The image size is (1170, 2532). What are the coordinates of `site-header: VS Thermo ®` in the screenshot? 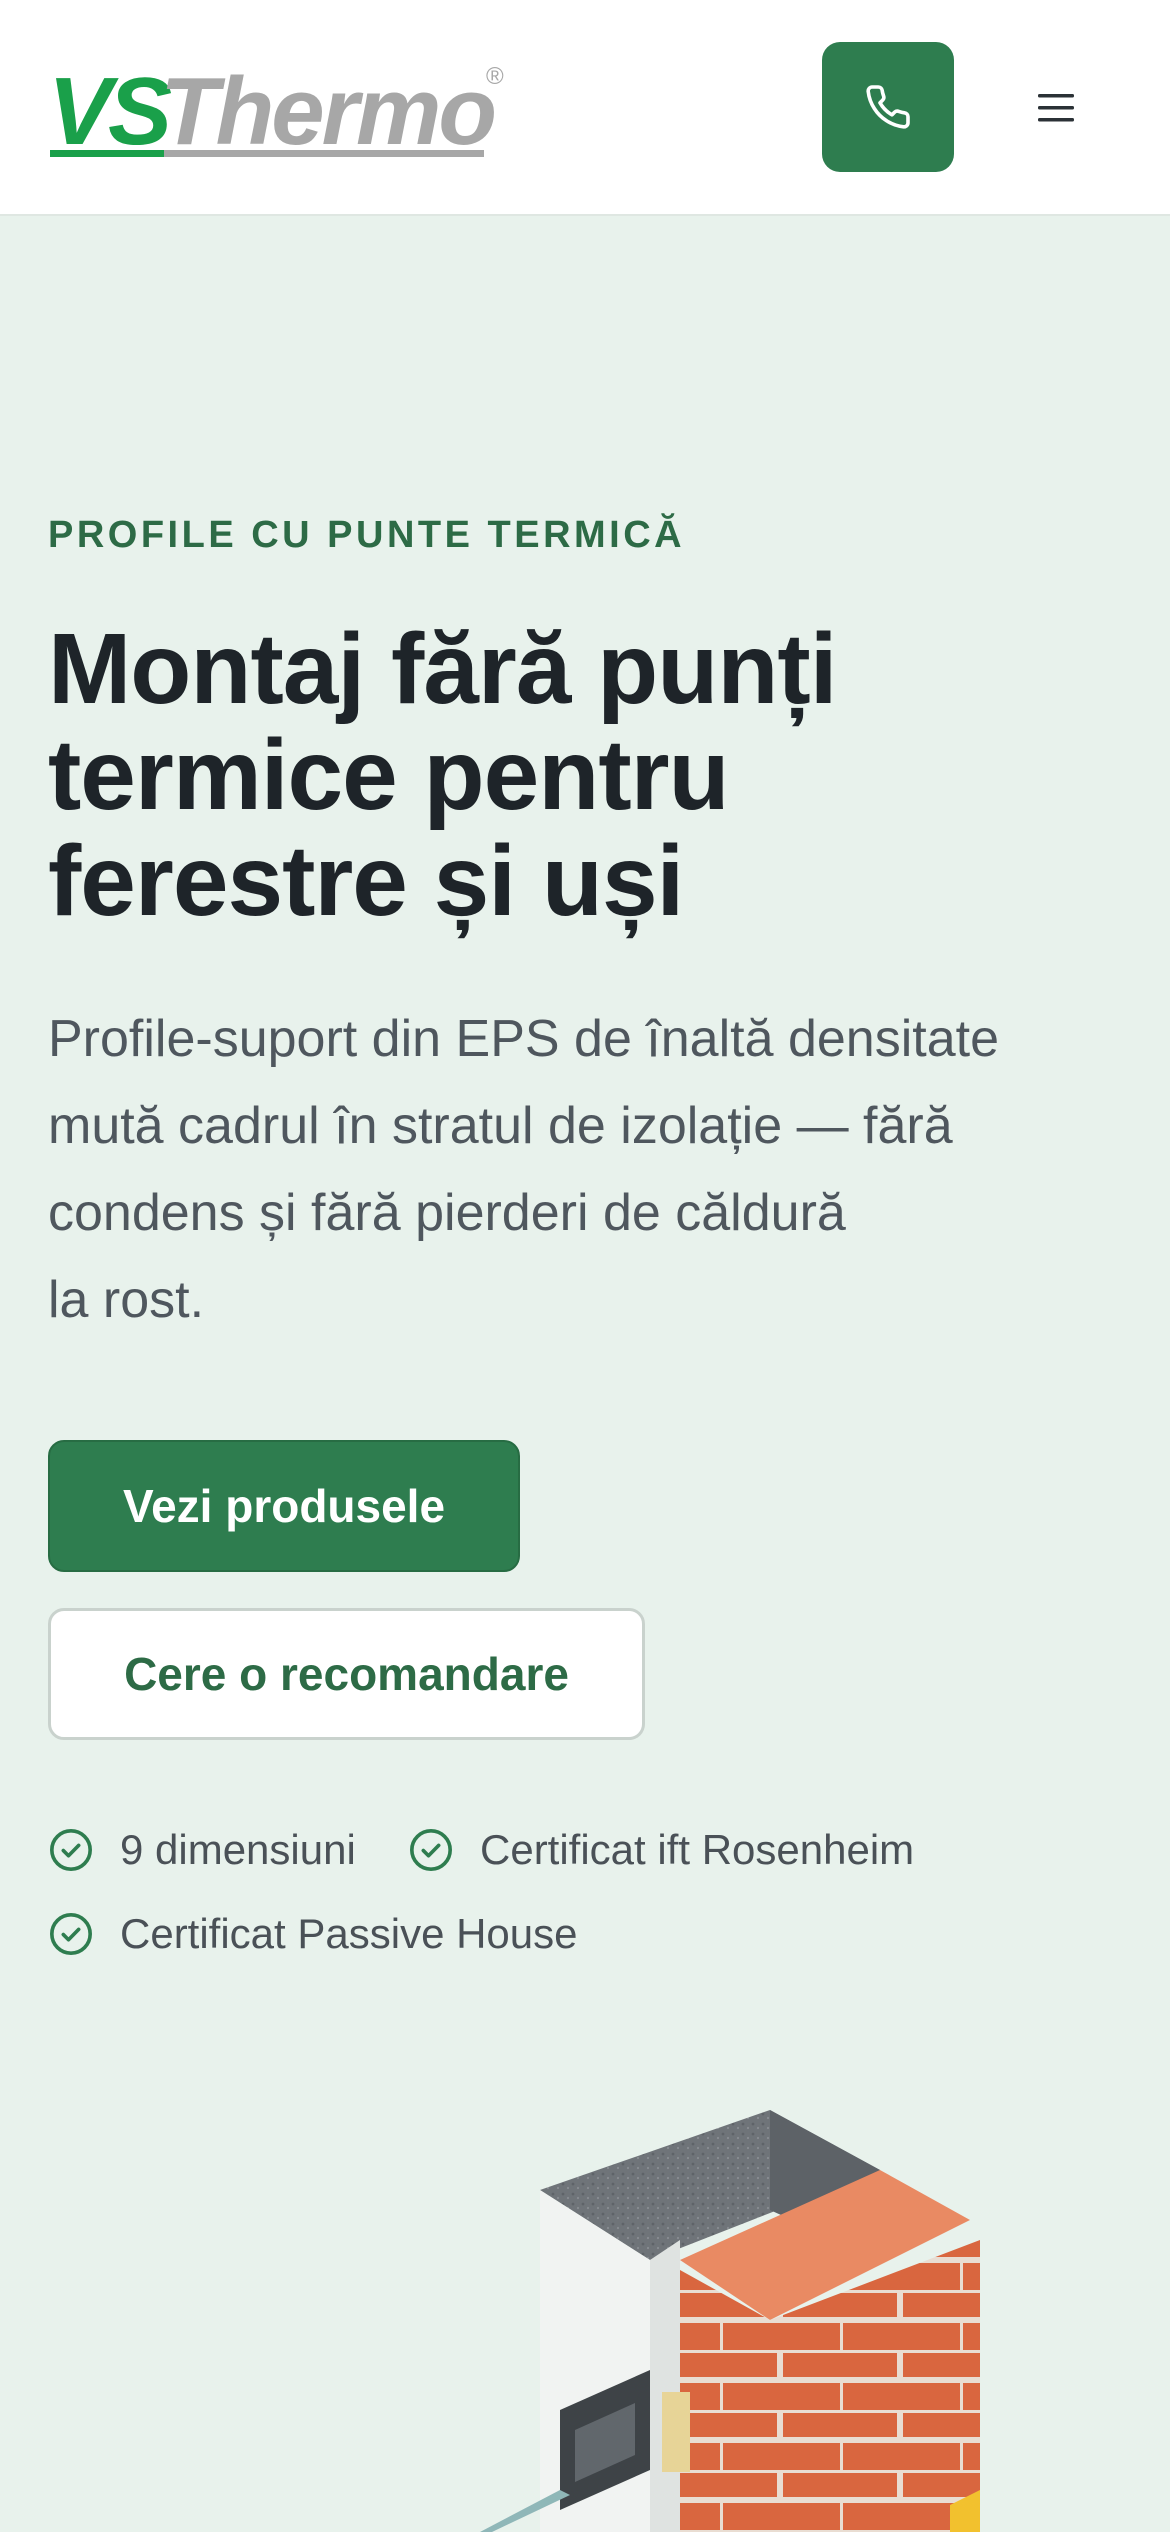 It's located at (585, 108).